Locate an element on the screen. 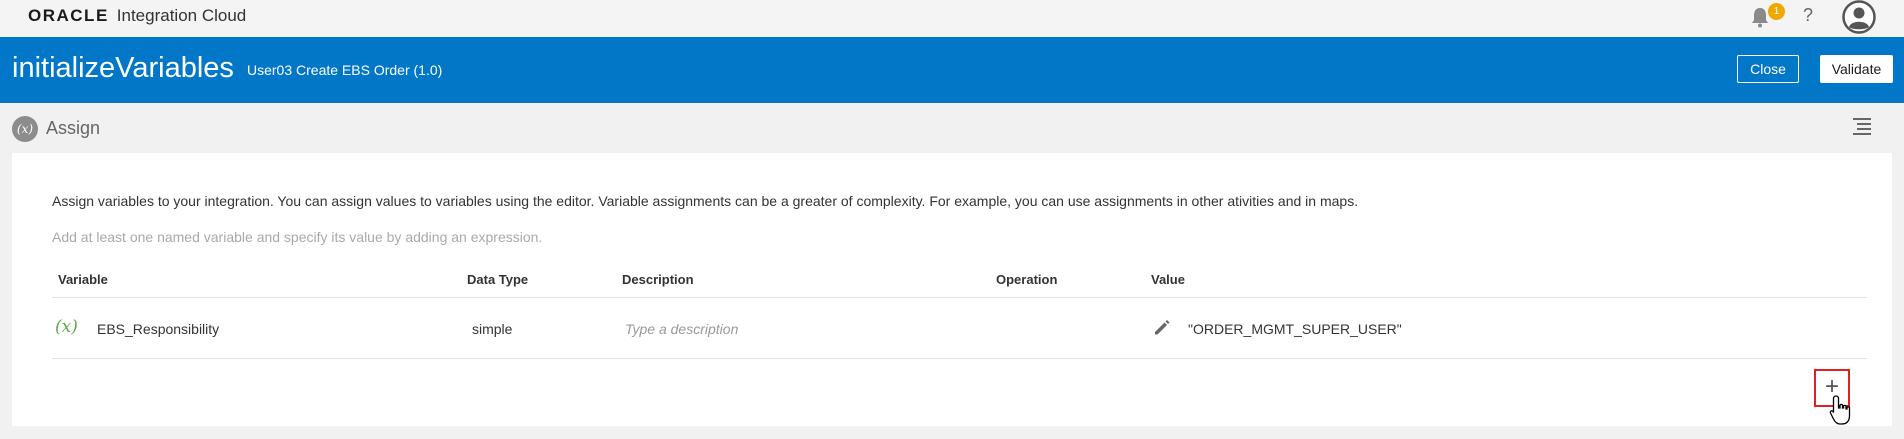 The image size is (1904, 439). variable-name: EBS_Responsibility is located at coordinates (158, 329).